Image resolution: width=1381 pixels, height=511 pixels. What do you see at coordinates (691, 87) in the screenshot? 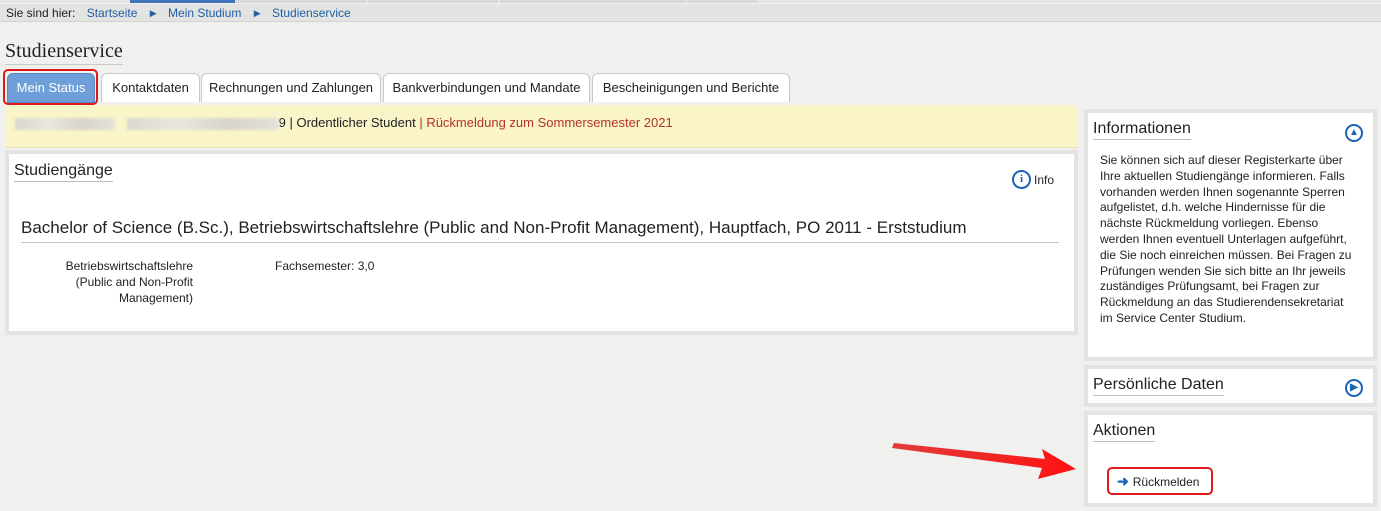
I see `tab-bescheinigungen-und-berichte: Bescheinigungen und Berichte` at bounding box center [691, 87].